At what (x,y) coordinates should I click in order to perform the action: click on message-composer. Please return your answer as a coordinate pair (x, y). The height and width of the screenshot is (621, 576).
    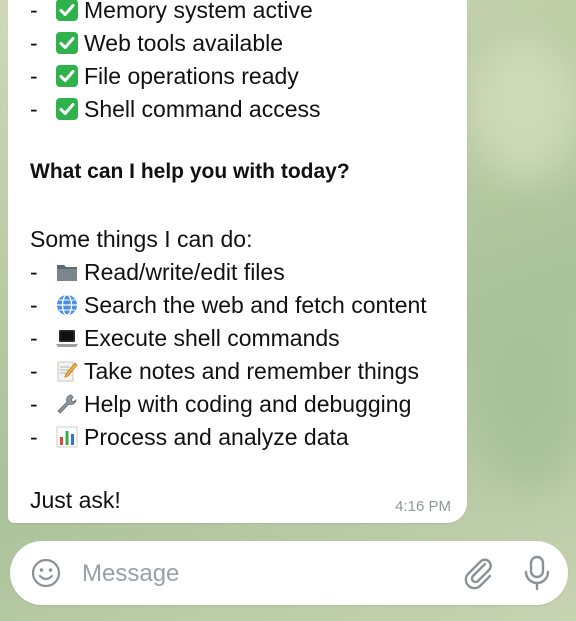
    Looking at the image, I should click on (289, 573).